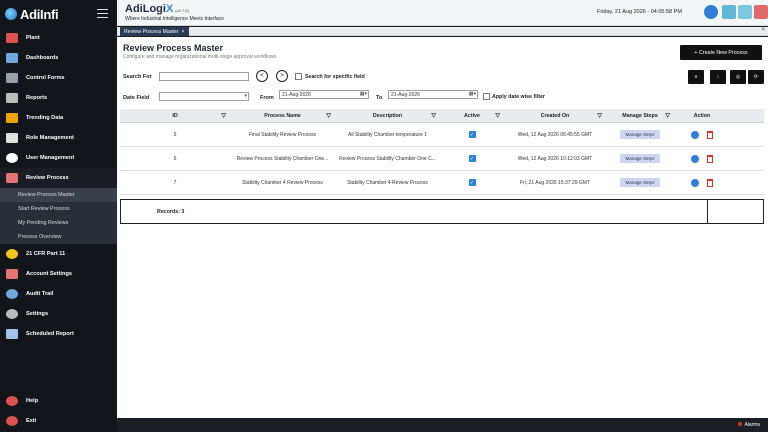  What do you see at coordinates (58, 158) in the screenshot?
I see `sidebar-item-user-management: User Management` at bounding box center [58, 158].